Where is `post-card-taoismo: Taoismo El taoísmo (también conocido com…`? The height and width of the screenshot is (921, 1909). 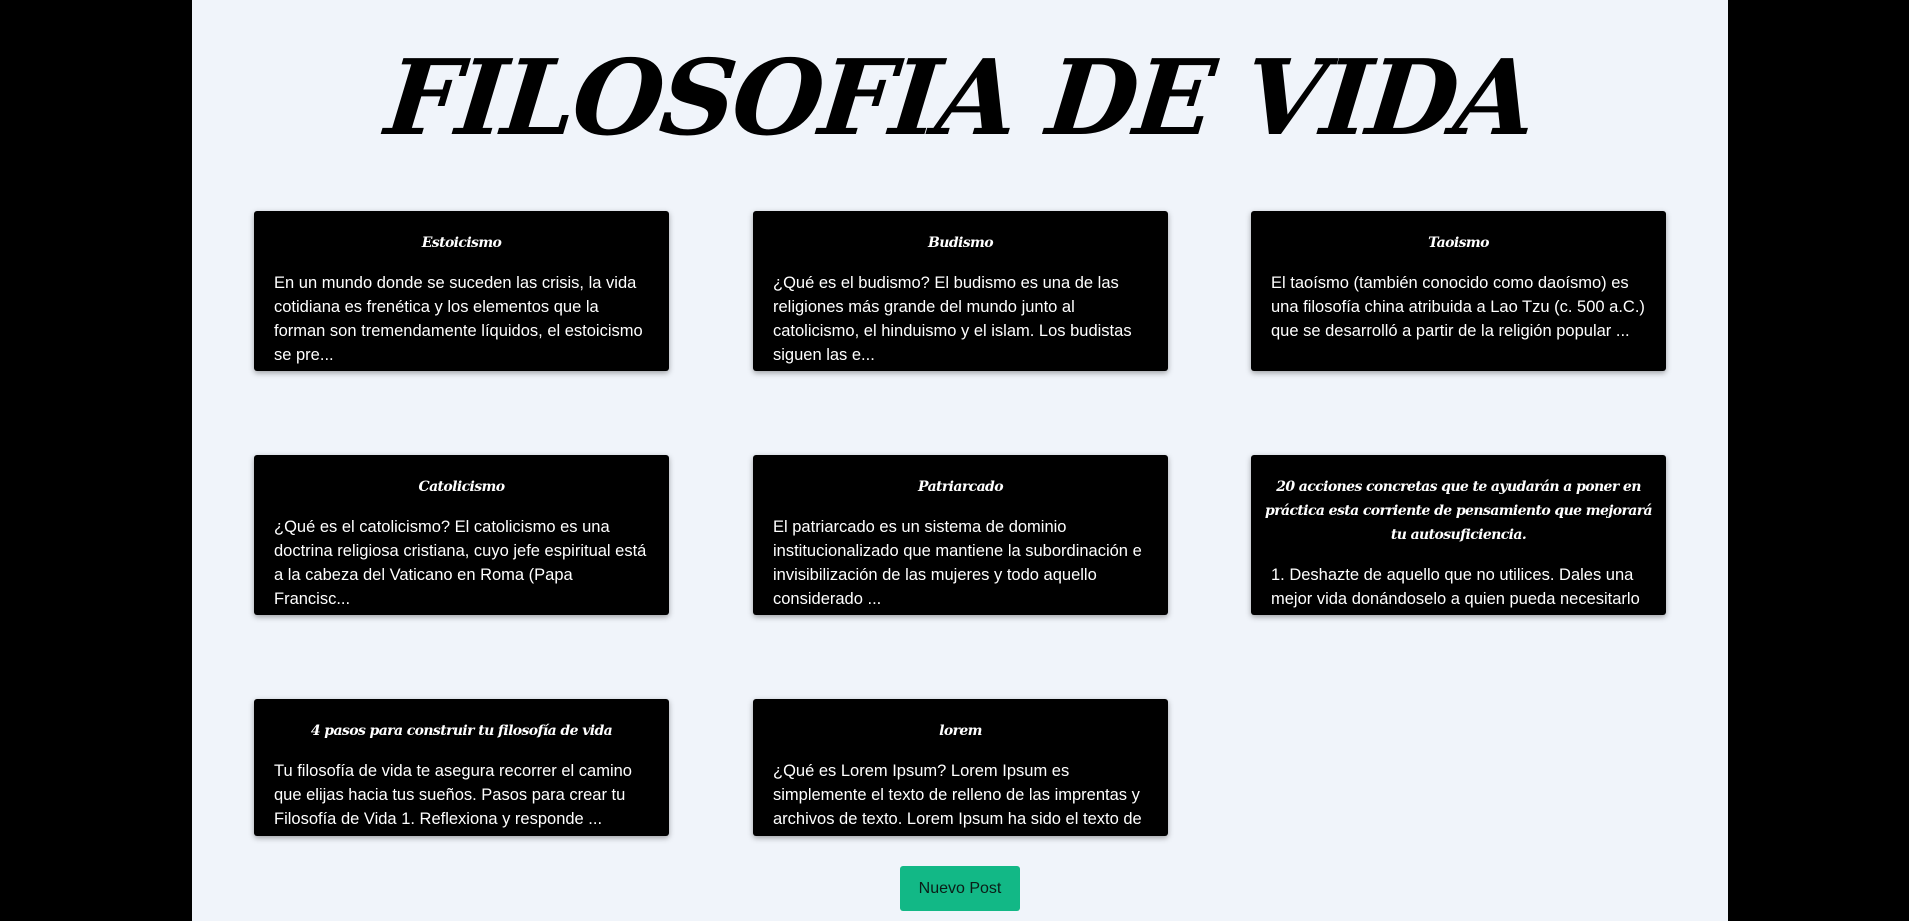 post-card-taoismo: Taoismo El taoísmo (también conocido com… is located at coordinates (1458, 291).